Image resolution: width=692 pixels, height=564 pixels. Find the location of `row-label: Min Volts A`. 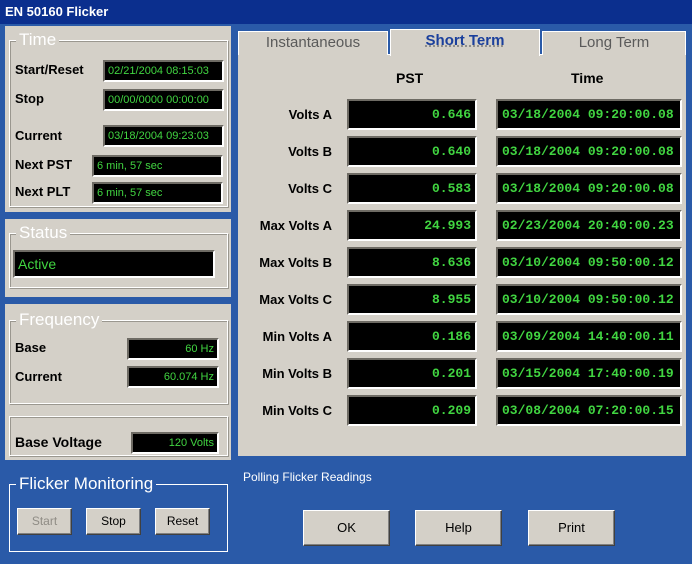

row-label: Min Volts A is located at coordinates (297, 336).